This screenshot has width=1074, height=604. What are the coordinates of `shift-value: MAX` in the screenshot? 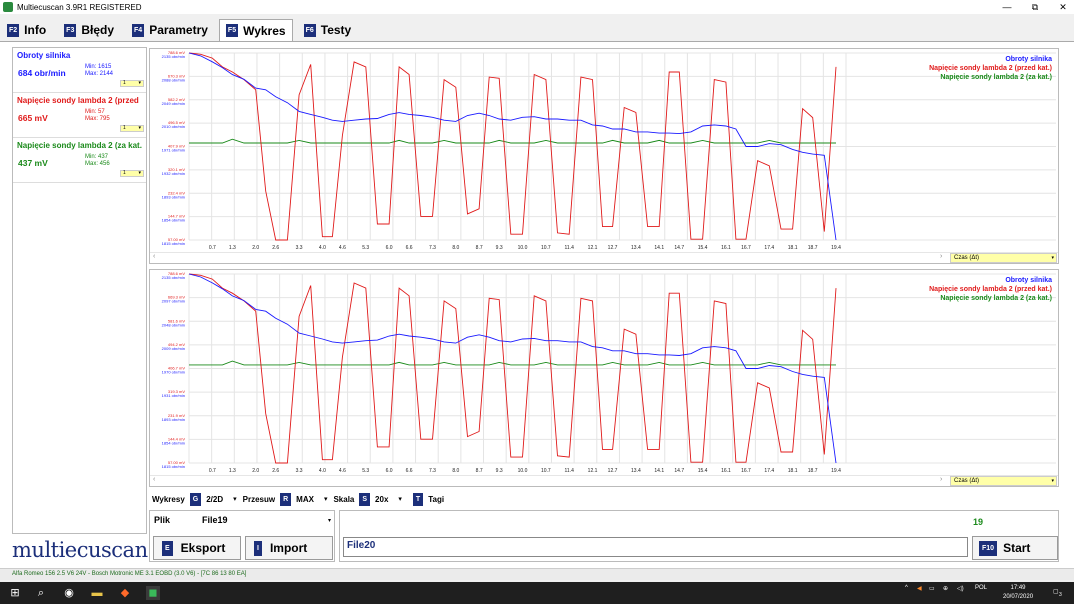 It's located at (305, 499).